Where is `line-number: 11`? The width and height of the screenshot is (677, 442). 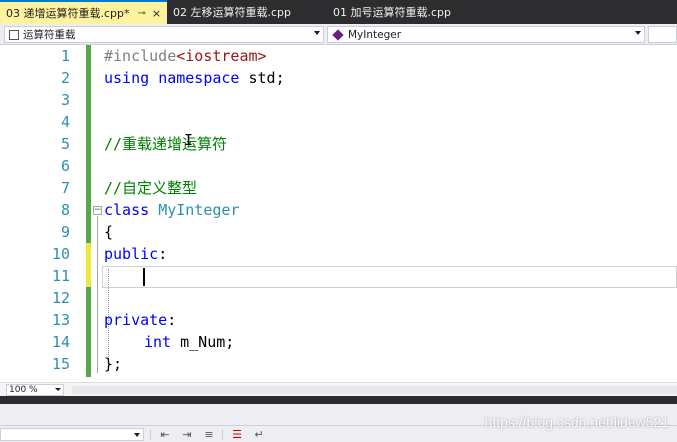
line-number: 11 is located at coordinates (60, 276).